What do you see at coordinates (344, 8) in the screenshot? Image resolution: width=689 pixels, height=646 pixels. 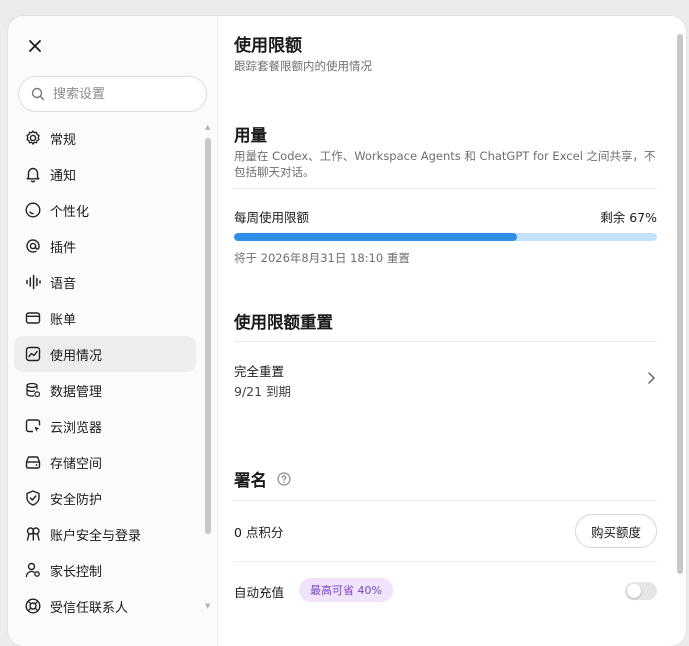 I see `window-top-strip` at bounding box center [344, 8].